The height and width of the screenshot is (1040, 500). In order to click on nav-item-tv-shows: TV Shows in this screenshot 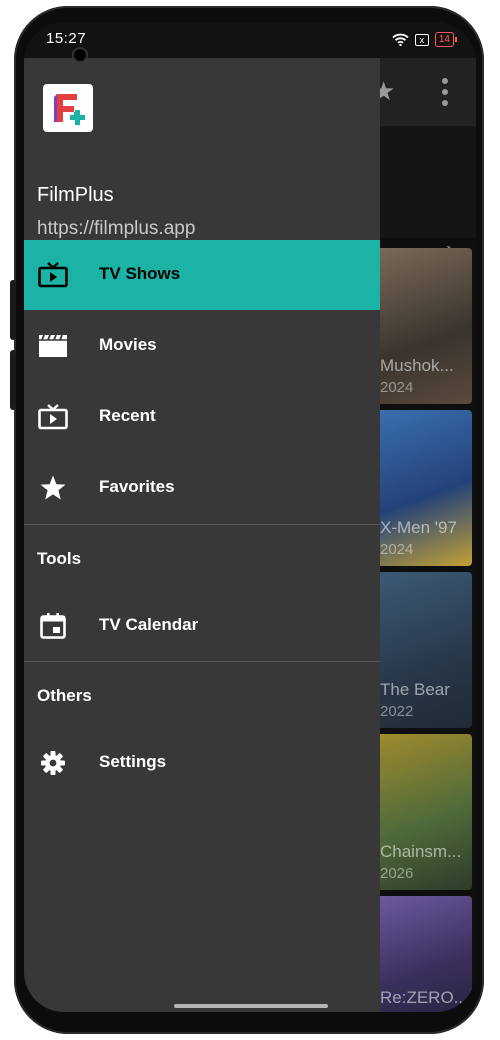, I will do `click(202, 275)`.